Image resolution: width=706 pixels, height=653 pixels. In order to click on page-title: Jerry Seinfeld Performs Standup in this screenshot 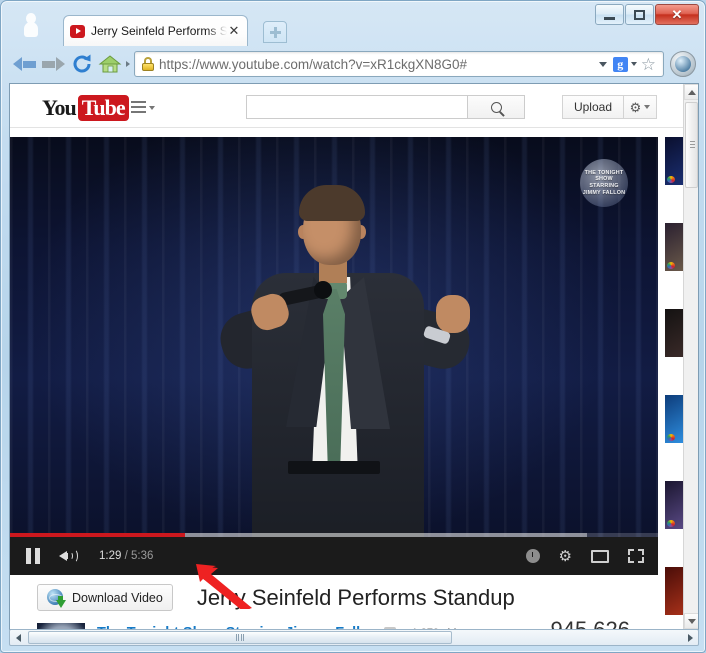, I will do `click(355, 597)`.